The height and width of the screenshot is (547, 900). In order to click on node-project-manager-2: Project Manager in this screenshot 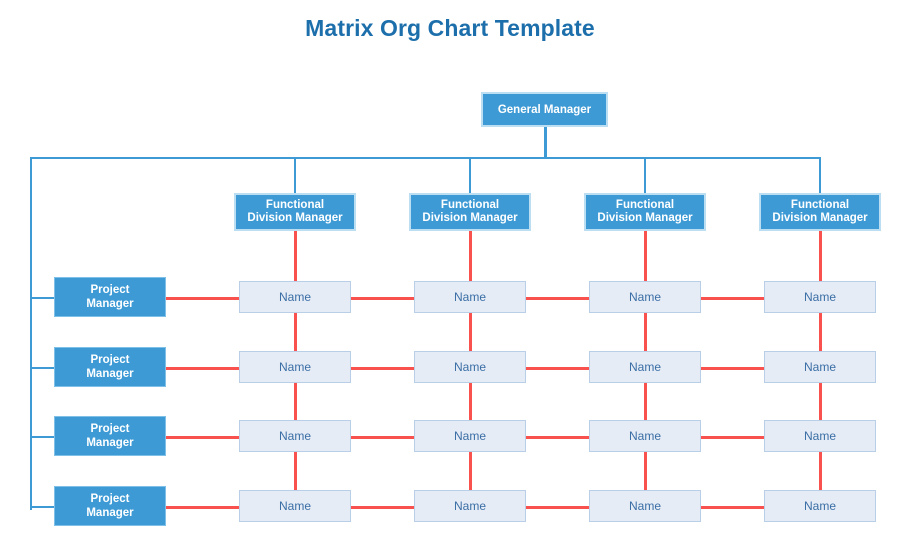, I will do `click(110, 367)`.